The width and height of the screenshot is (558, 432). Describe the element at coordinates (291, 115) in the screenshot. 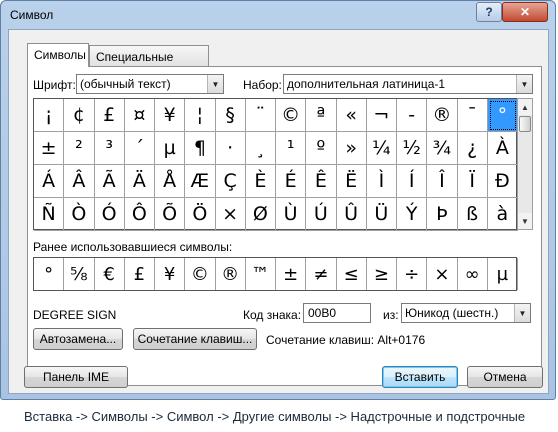

I see `symbol-cell: ©` at that location.